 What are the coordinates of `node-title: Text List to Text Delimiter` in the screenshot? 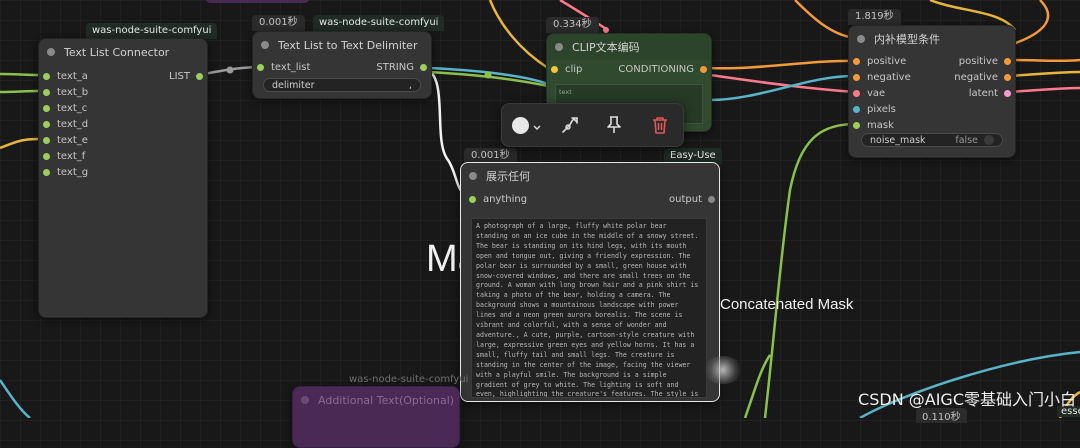 It's located at (348, 45).